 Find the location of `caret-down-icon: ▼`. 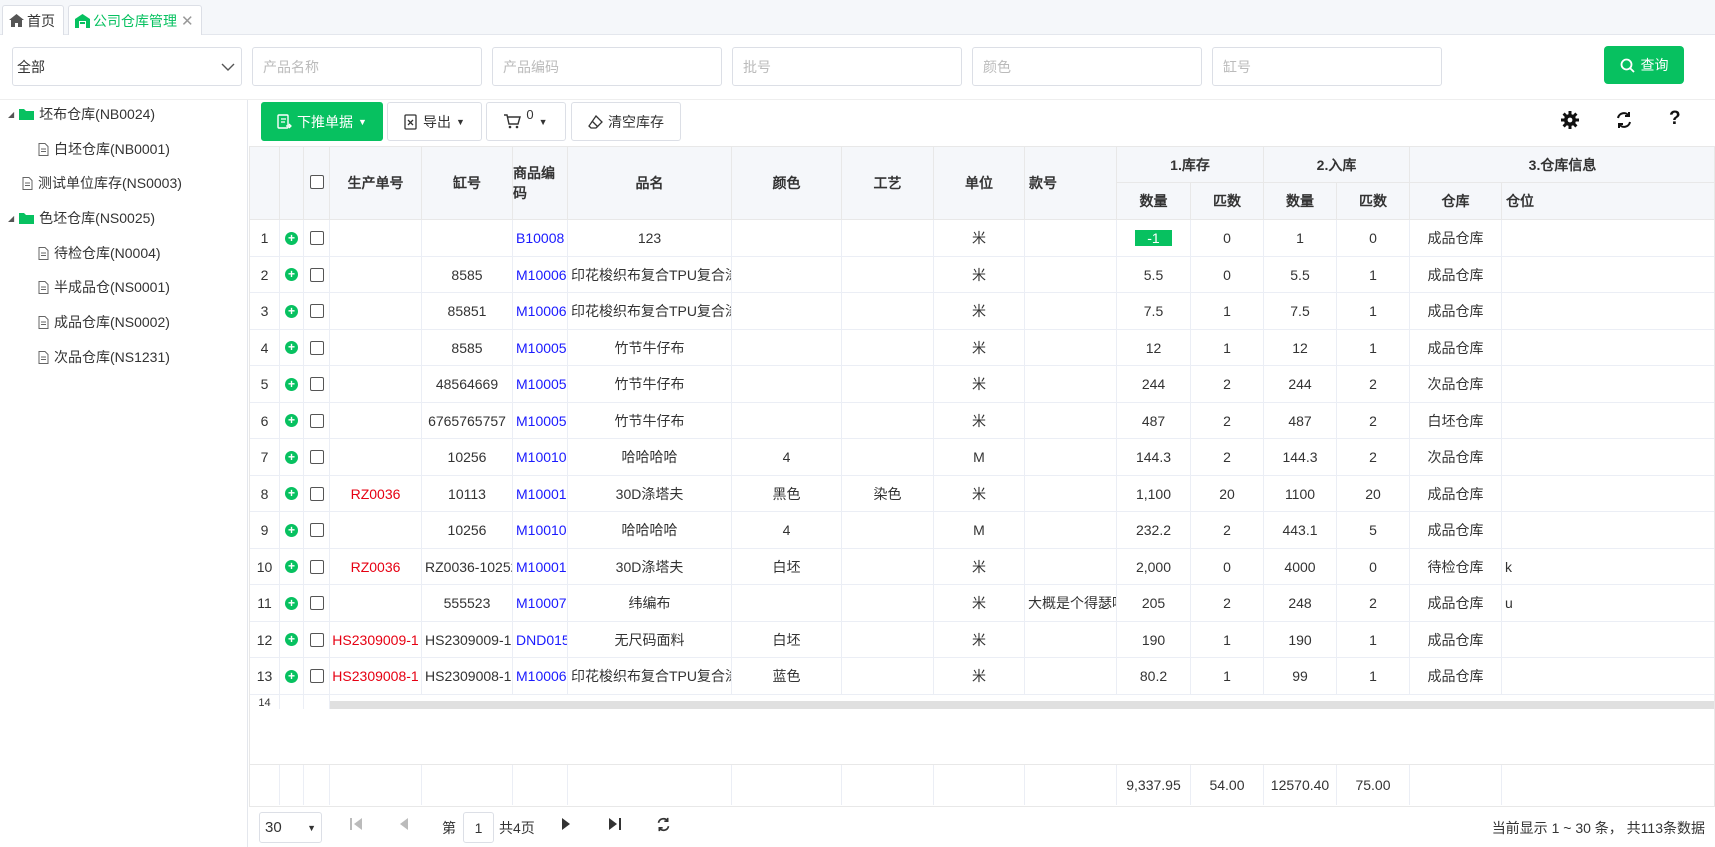

caret-down-icon: ▼ is located at coordinates (460, 121).